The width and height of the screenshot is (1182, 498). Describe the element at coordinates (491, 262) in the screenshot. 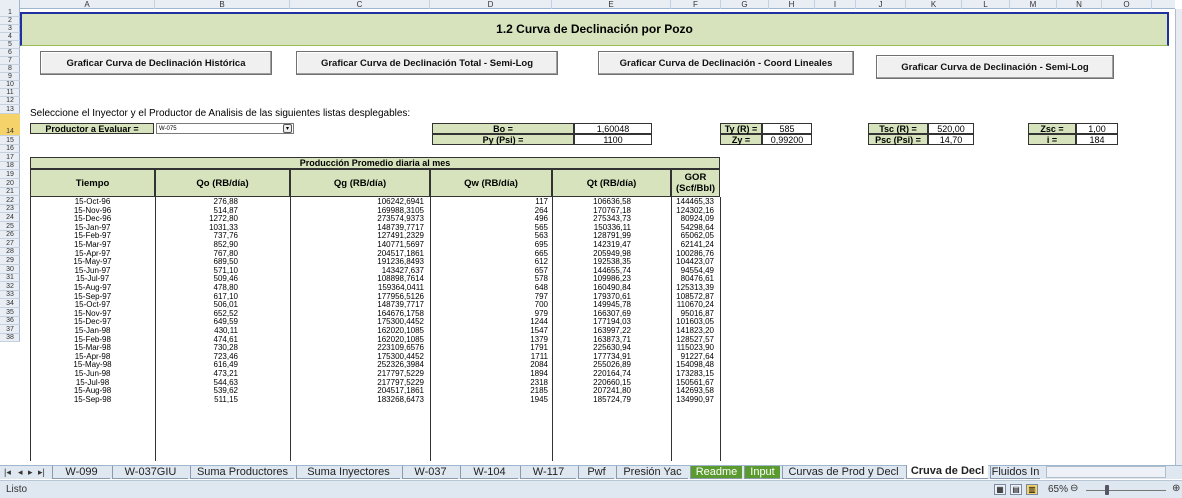

I see `table-cell: 612` at that location.